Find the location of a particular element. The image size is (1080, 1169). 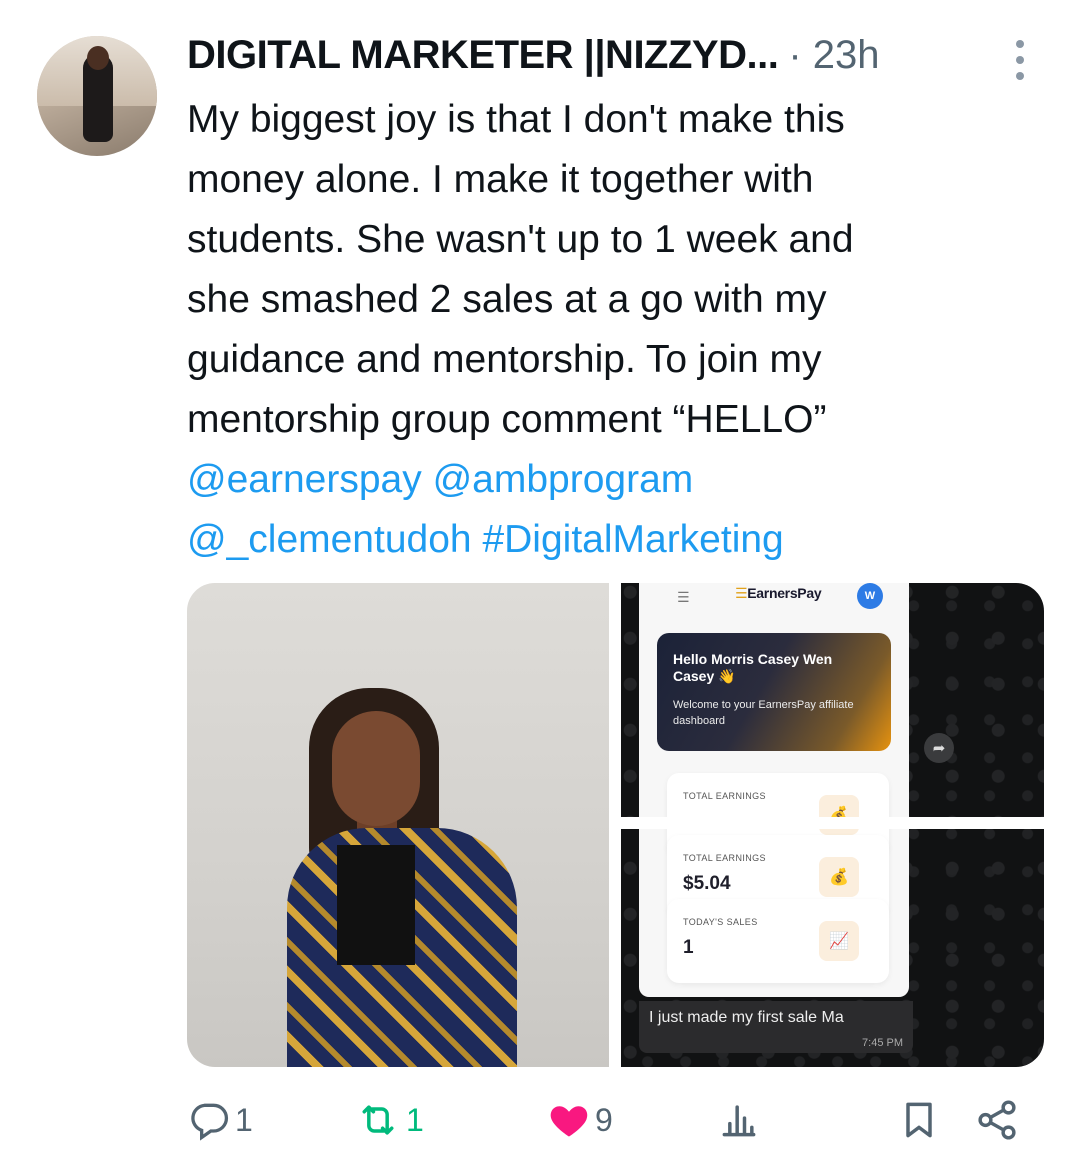

tweet-line: My biggest joy is that I don't make this is located at coordinates (516, 119).